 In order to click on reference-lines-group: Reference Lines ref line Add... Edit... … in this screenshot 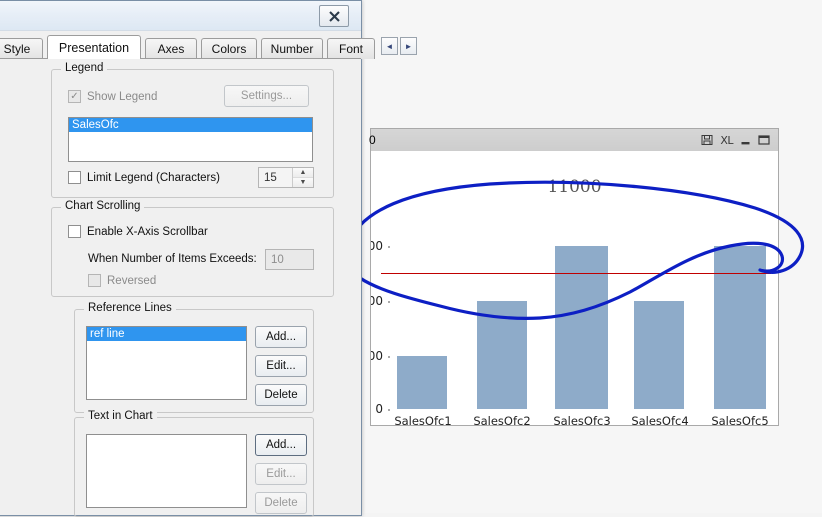, I will do `click(194, 357)`.